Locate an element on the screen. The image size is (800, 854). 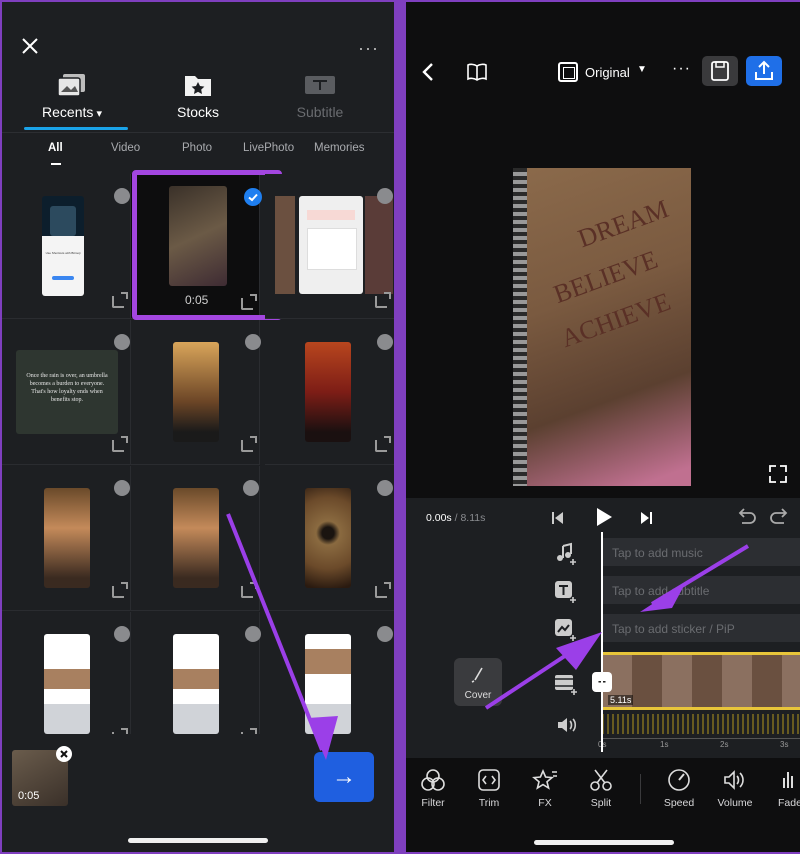
annotation-arrows is located at coordinates (617, 627).